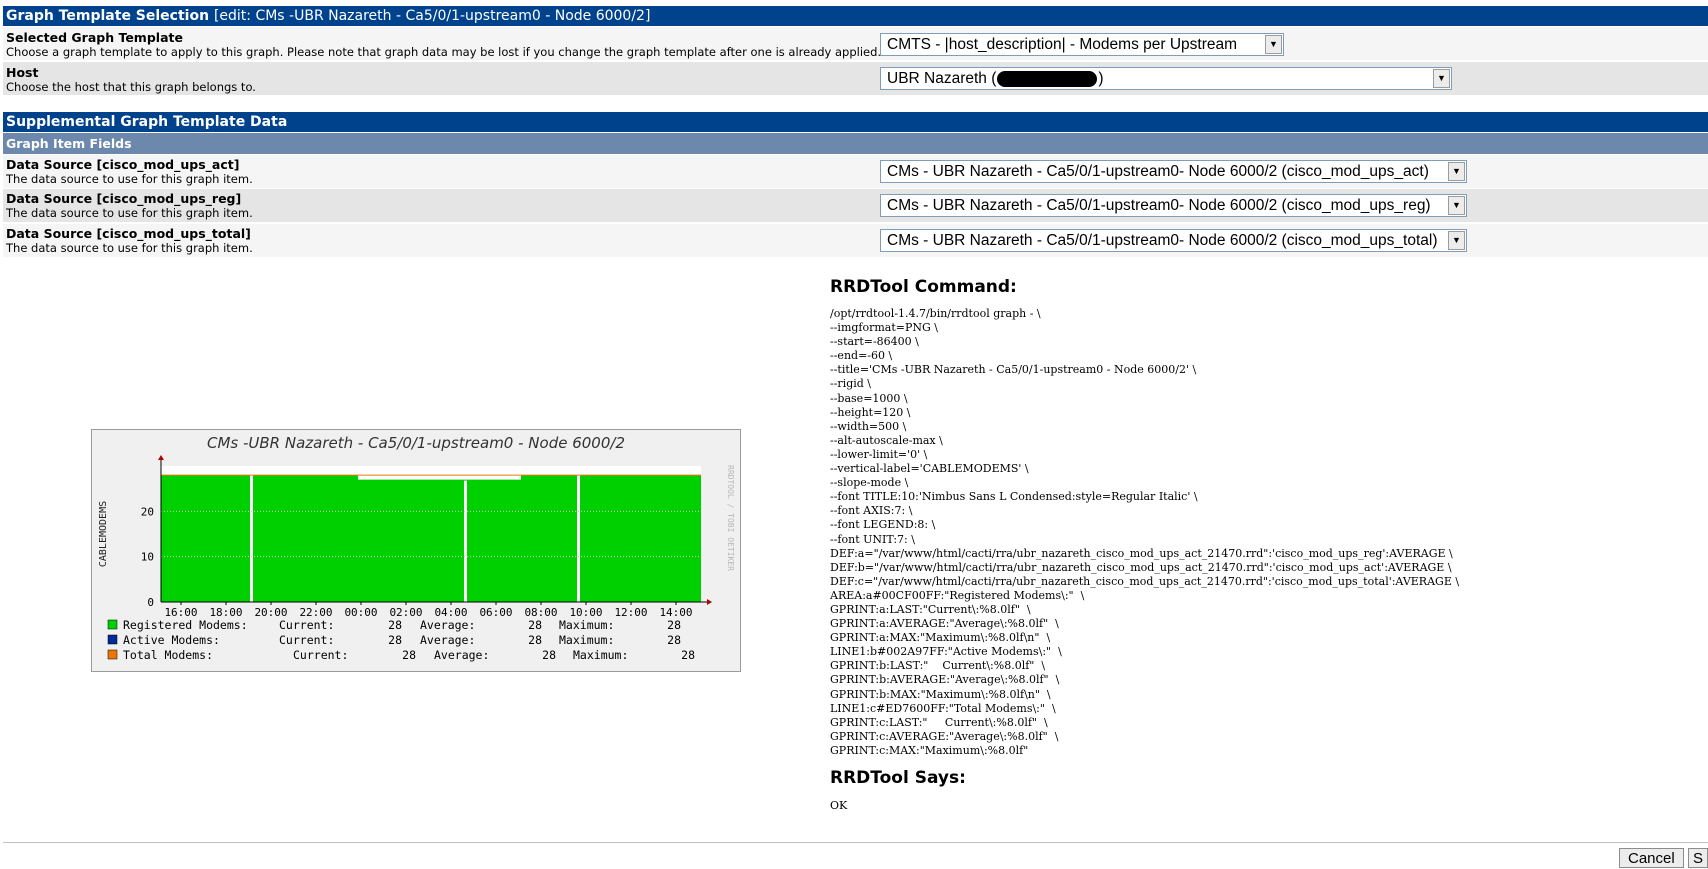 The width and height of the screenshot is (1708, 869). Describe the element at coordinates (94, 37) in the screenshot. I see `selected-template-label: Selected Graph Template` at that location.